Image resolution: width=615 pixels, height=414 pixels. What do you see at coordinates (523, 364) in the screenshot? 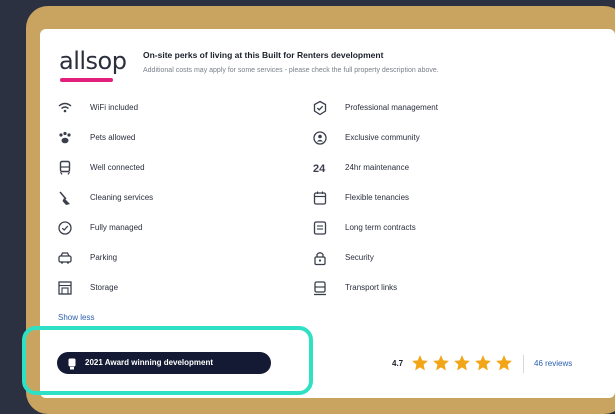
I see `rating-divider` at bounding box center [523, 364].